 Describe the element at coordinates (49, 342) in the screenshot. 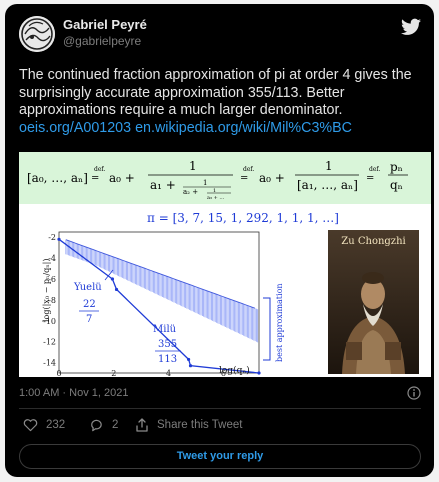

I see `y-tick-label: -12` at that location.